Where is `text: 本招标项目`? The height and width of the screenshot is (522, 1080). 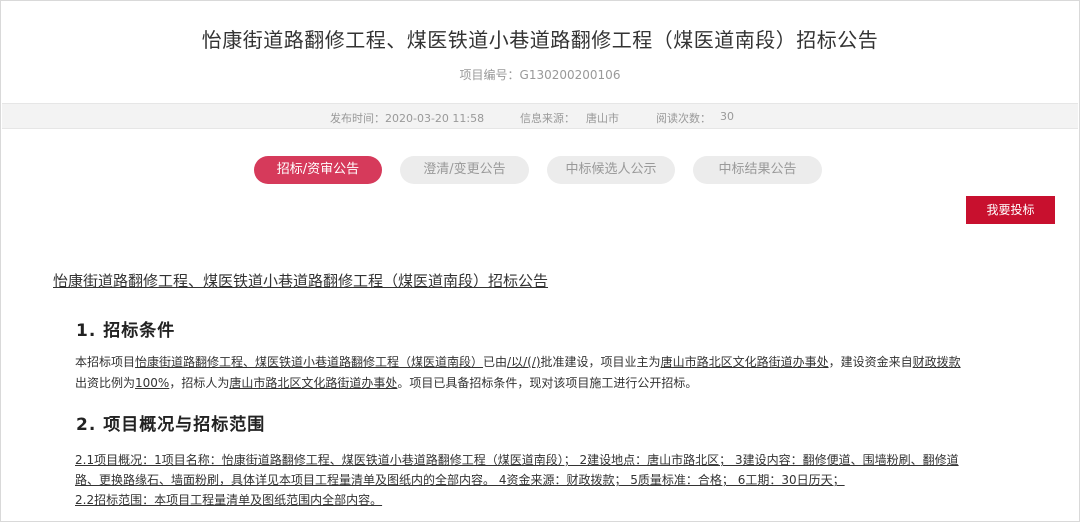
text: 本招标项目 is located at coordinates (105, 362).